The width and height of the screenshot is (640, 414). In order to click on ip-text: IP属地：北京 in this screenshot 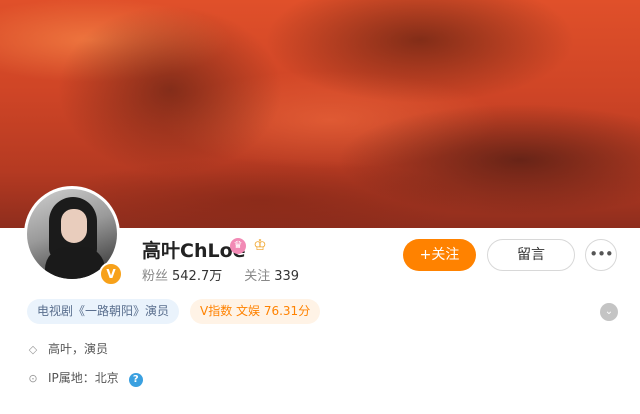, I will do `click(83, 378)`.